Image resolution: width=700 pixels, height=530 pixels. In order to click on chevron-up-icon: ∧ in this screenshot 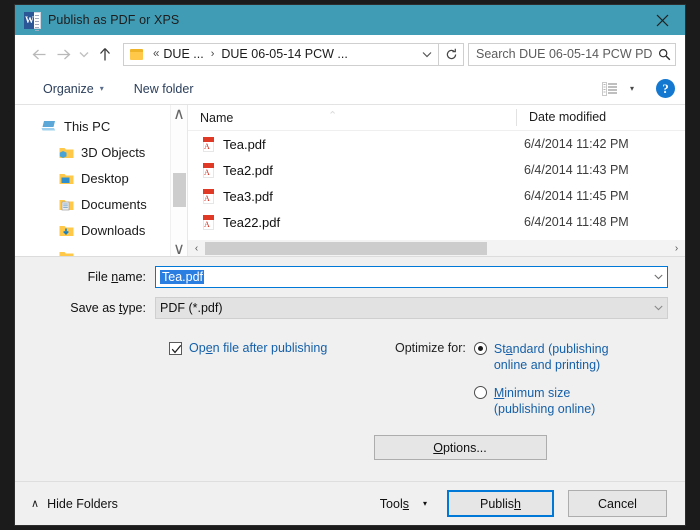, I will do `click(35, 504)`.